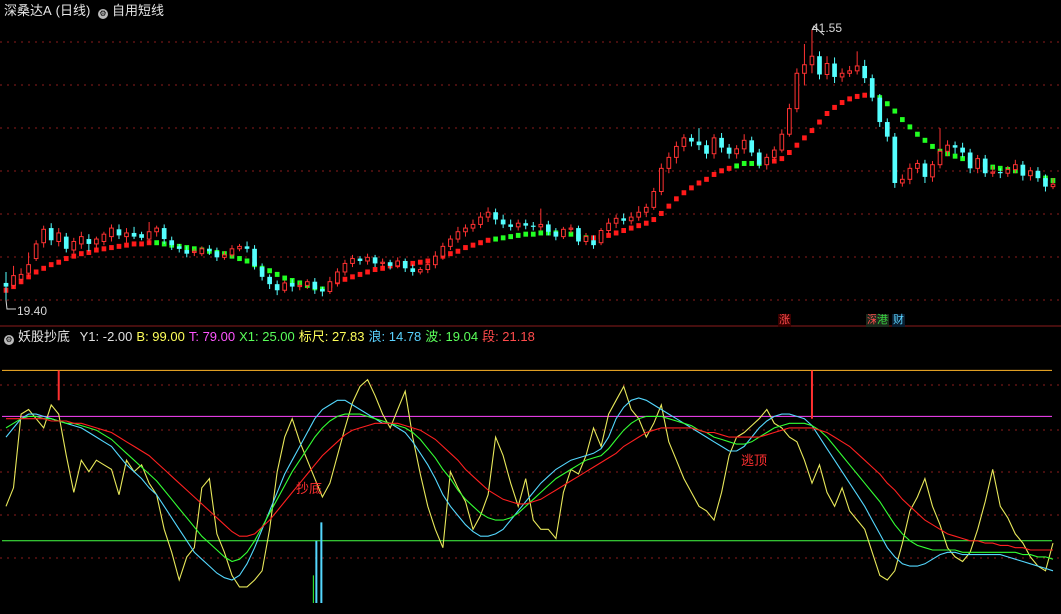  Describe the element at coordinates (898, 320) in the screenshot. I see `event-badge-finance: 财` at that location.